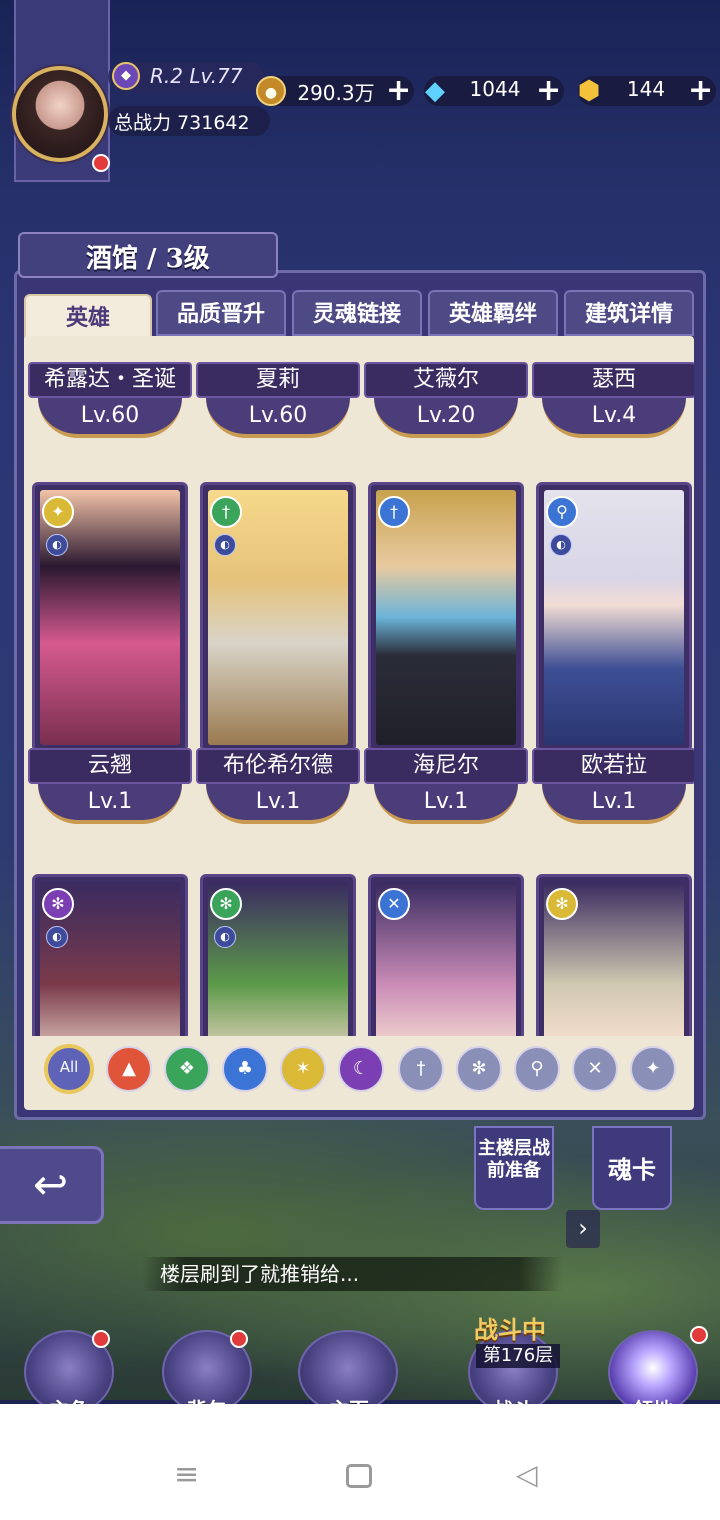  I want to click on filter-shuriken-button: ✻, so click(479, 1069).